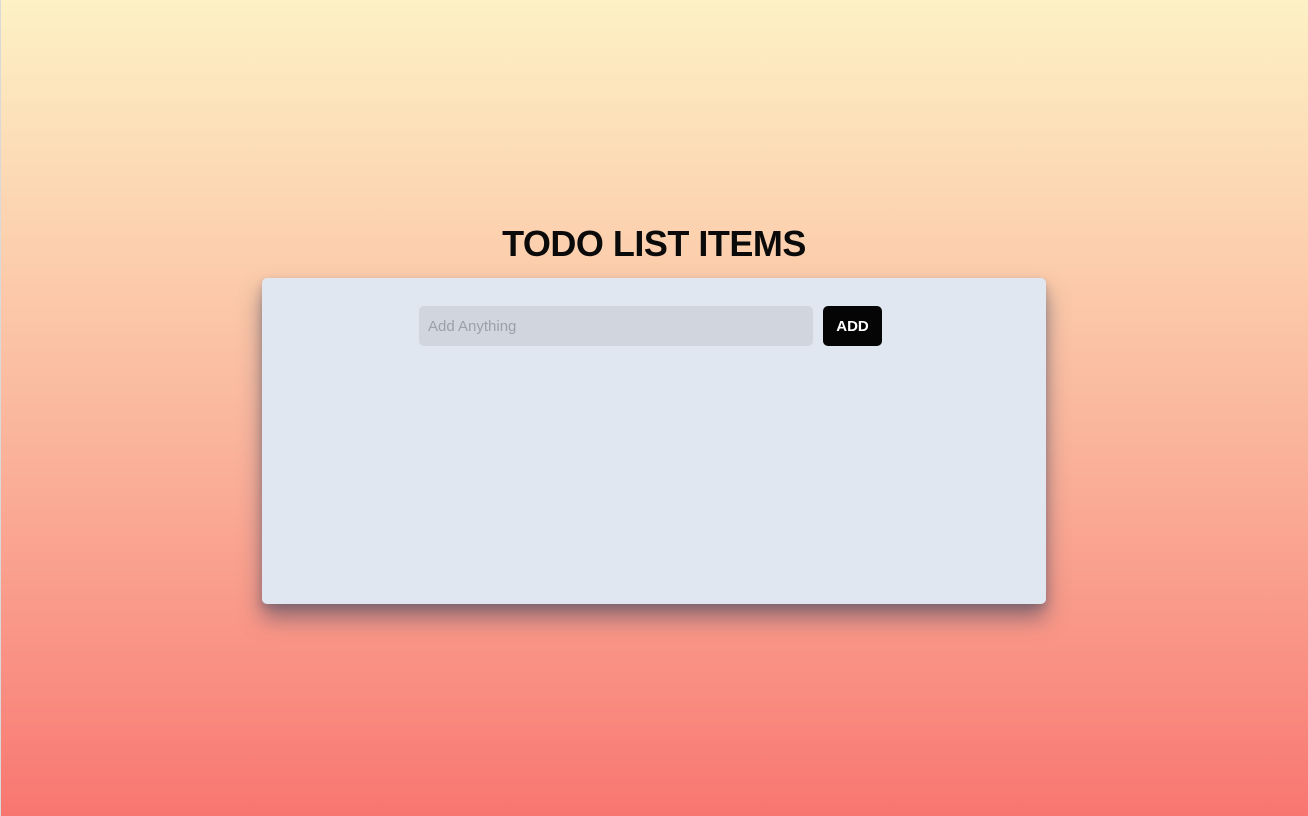 This screenshot has height=816, width=1308. Describe the element at coordinates (852, 326) in the screenshot. I see `add-button: ADD` at that location.